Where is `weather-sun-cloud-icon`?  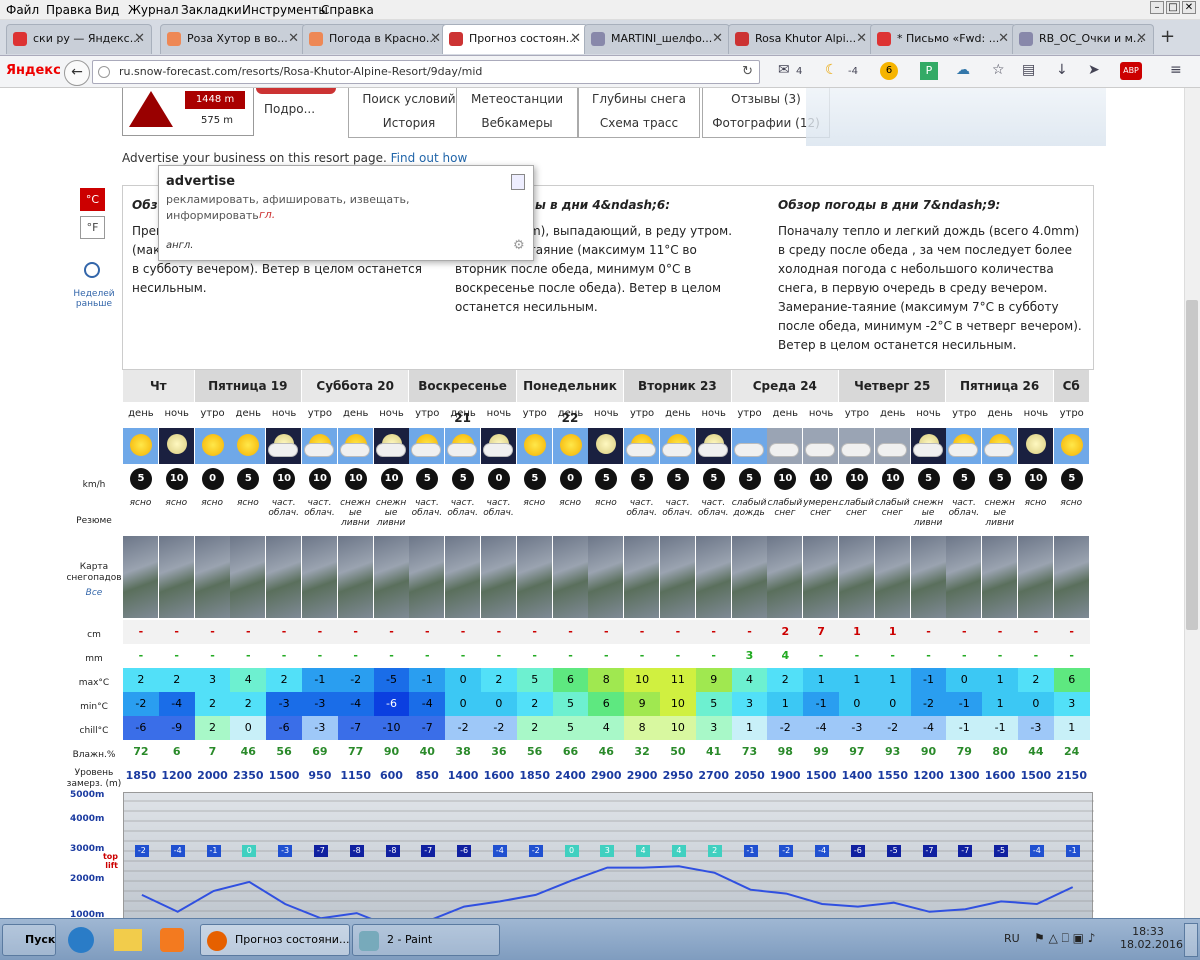
weather-sun-cloud-icon is located at coordinates (355, 446).